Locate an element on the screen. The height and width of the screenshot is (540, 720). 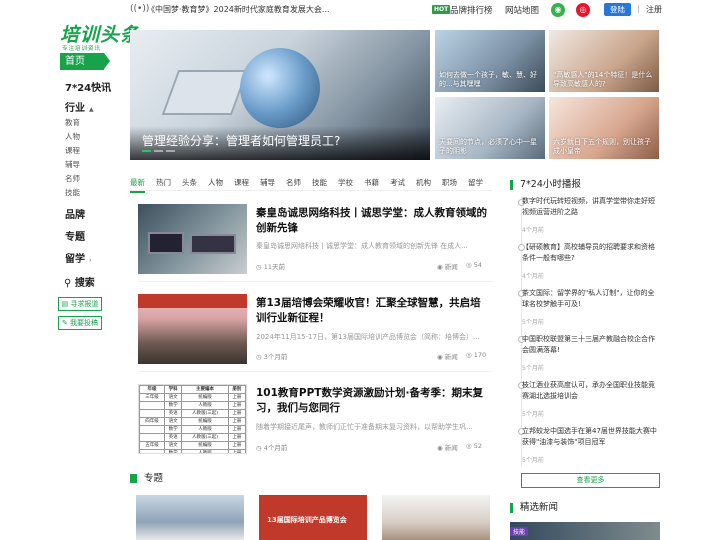
tab-books: 书籍 is located at coordinates (371, 184).